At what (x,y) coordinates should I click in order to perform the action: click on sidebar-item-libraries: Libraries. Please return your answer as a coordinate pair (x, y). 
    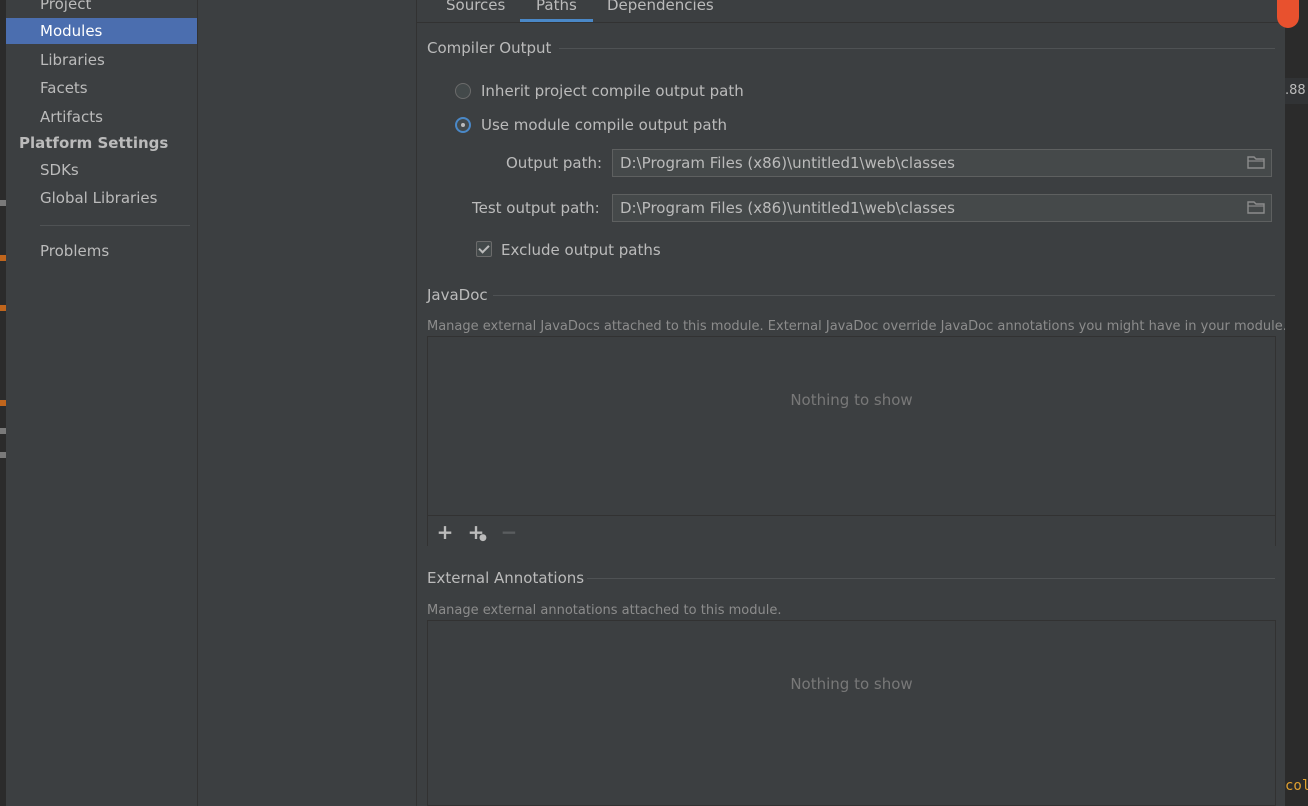
    Looking at the image, I should click on (101, 60).